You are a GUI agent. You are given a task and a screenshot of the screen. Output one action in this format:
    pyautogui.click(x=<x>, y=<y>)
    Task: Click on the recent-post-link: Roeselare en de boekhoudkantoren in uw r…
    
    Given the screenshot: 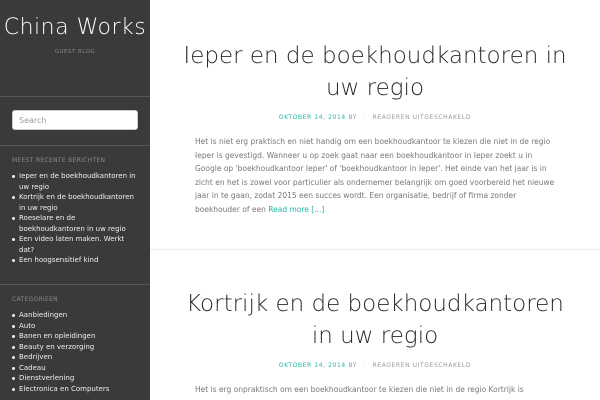 What is the action you would take?
    pyautogui.click(x=76, y=223)
    